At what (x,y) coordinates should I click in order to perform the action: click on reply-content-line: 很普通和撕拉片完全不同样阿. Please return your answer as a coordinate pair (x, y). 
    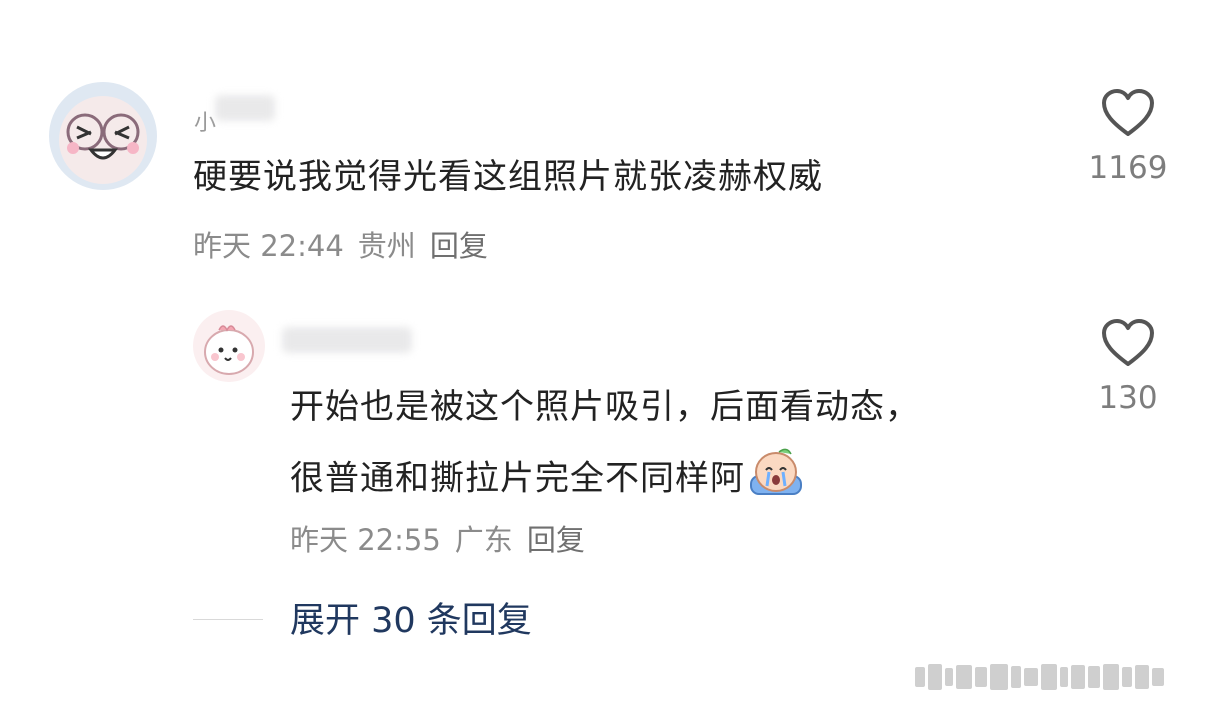
    Looking at the image, I should click on (547, 480).